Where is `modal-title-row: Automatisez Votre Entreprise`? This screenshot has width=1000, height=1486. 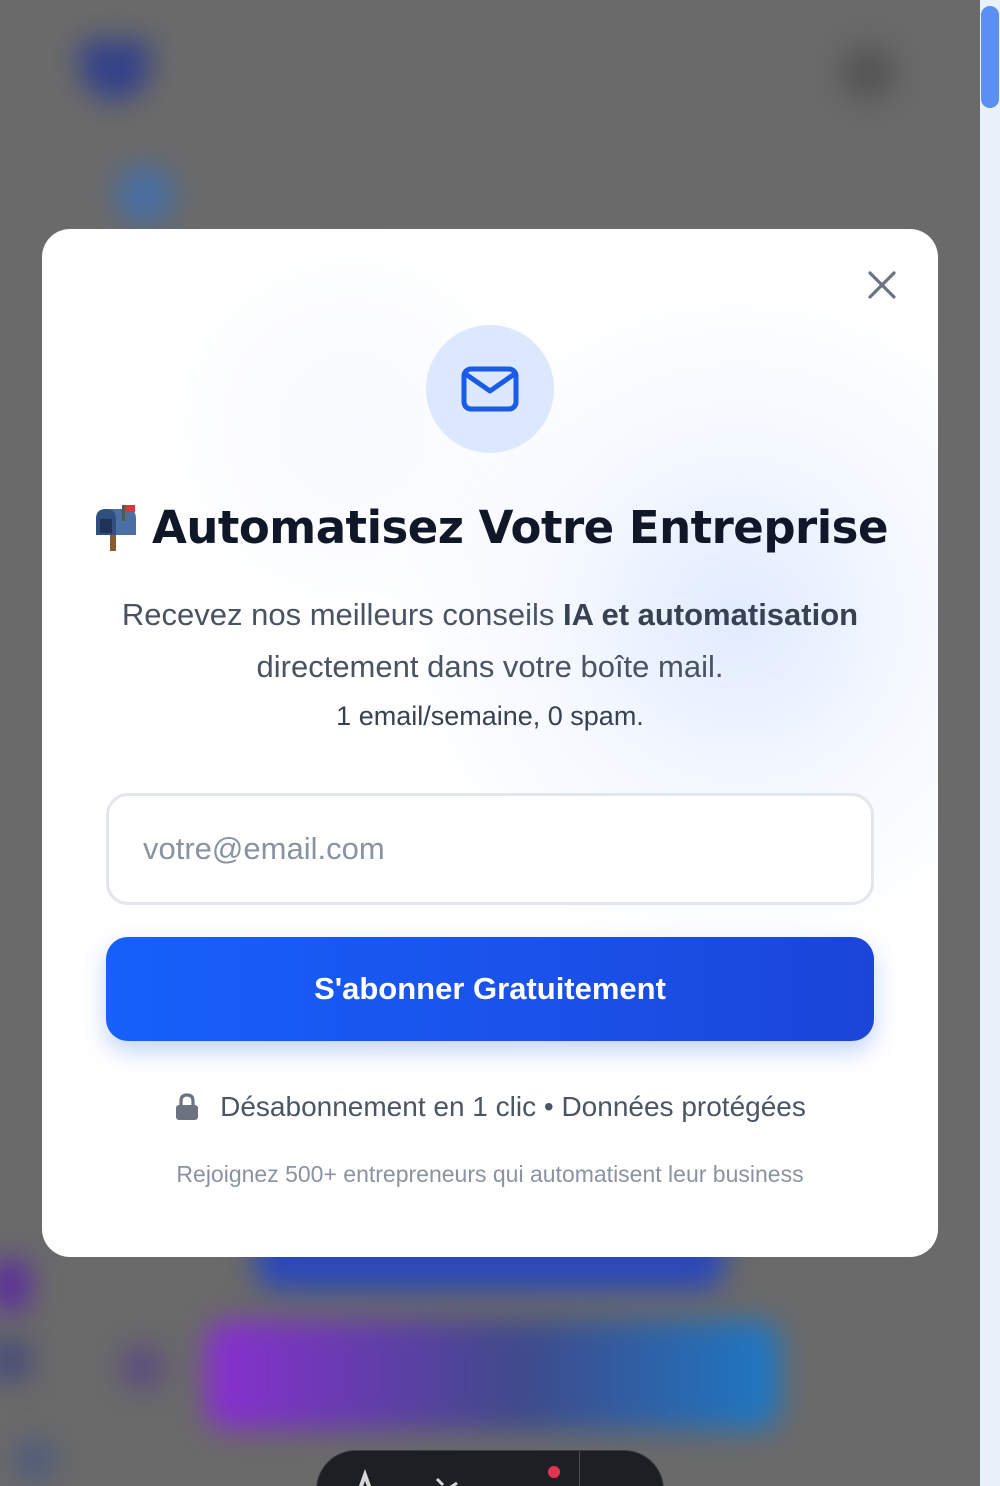
modal-title-row: Automatisez Votre Entreprise is located at coordinates (490, 527).